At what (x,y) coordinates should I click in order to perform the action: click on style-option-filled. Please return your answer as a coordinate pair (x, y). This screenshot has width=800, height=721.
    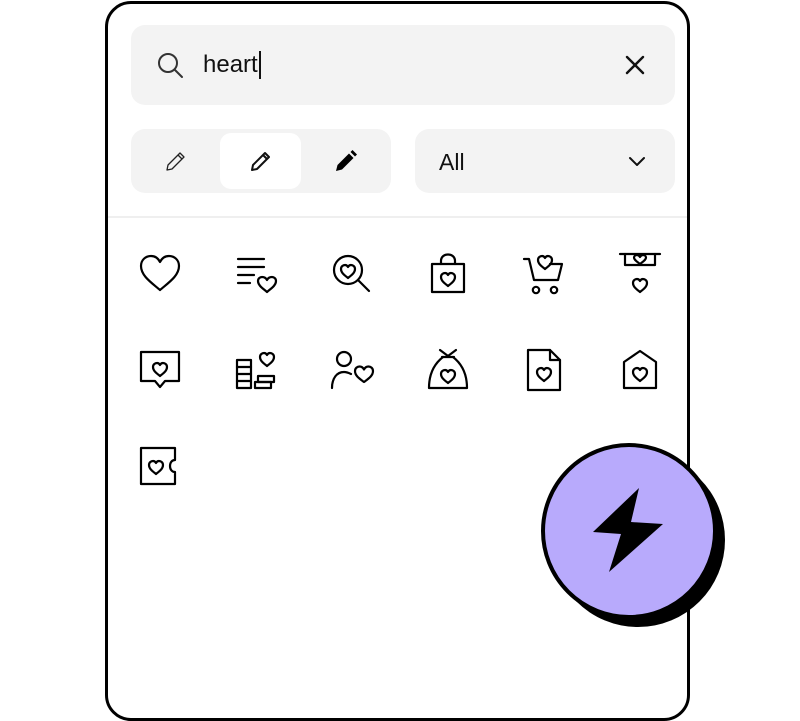
    Looking at the image, I should click on (345, 161).